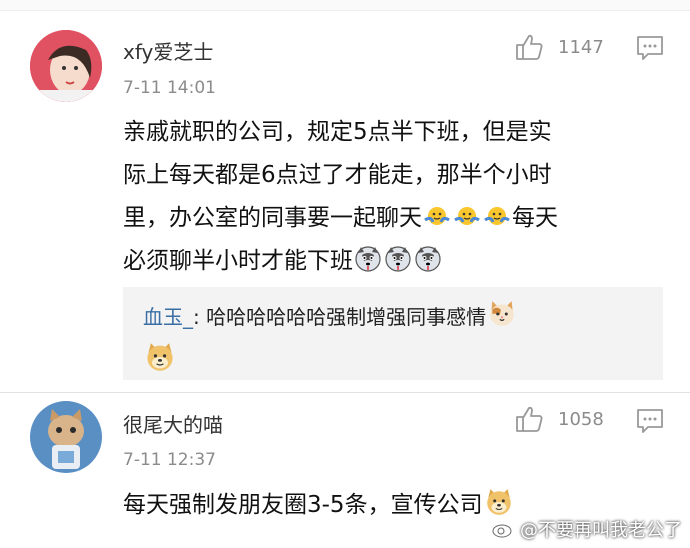  I want to click on comment-line: 里，办公室的同事要一起聊天 每天, so click(395, 218).